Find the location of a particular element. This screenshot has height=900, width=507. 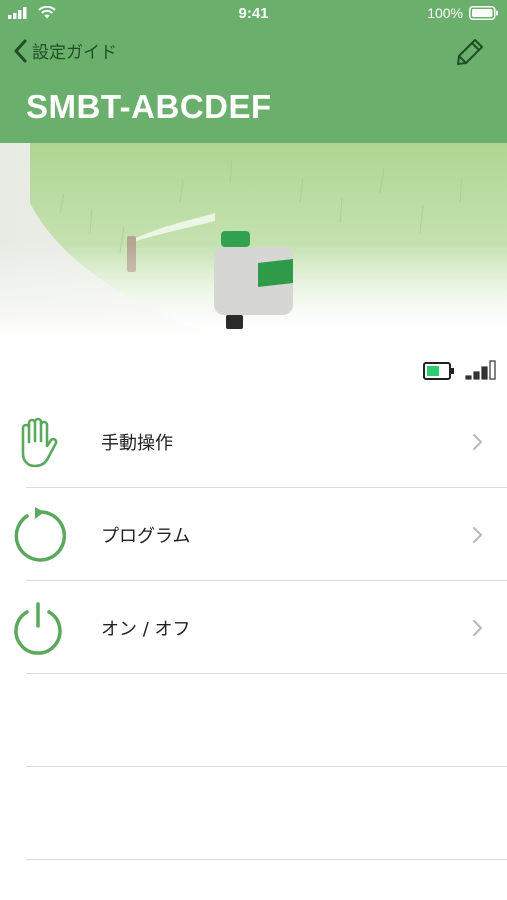

back-button-label: 設定ガイド is located at coordinates (74, 53).